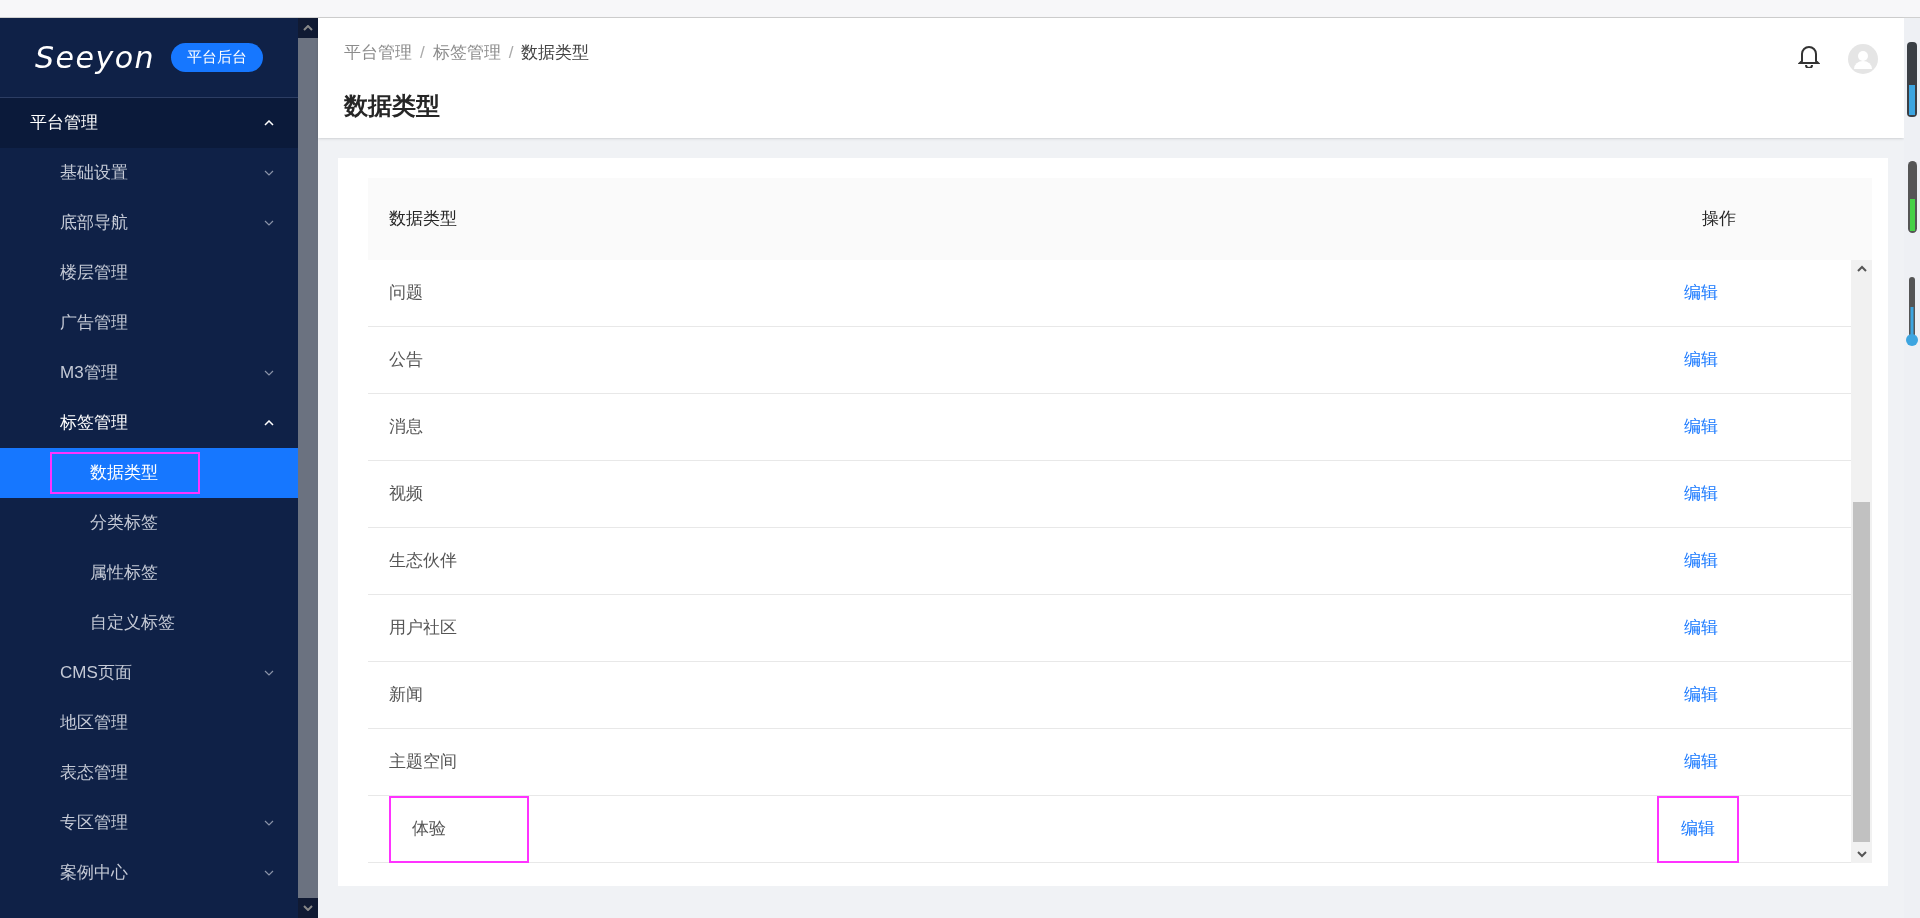 The width and height of the screenshot is (1920, 918). Describe the element at coordinates (459, 829) in the screenshot. I see `table-cell: 体验` at that location.